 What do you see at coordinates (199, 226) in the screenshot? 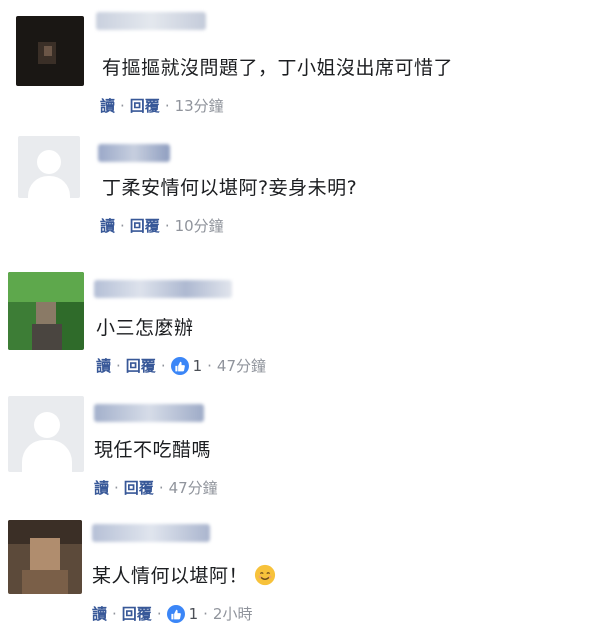
I see `timestamp: 10分鐘` at bounding box center [199, 226].